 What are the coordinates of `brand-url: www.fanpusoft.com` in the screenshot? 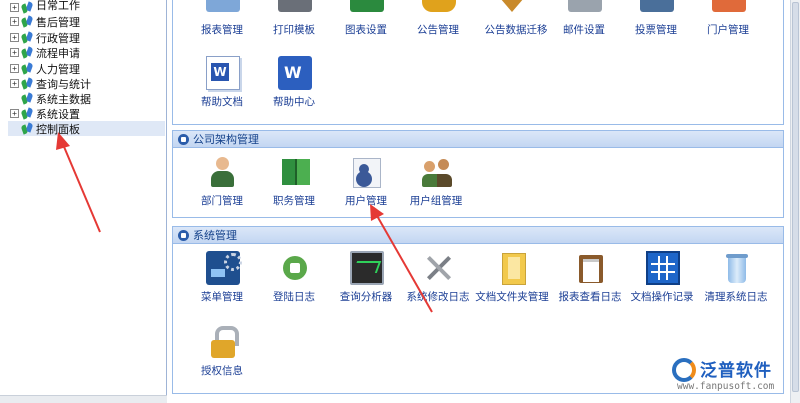 It's located at (726, 386).